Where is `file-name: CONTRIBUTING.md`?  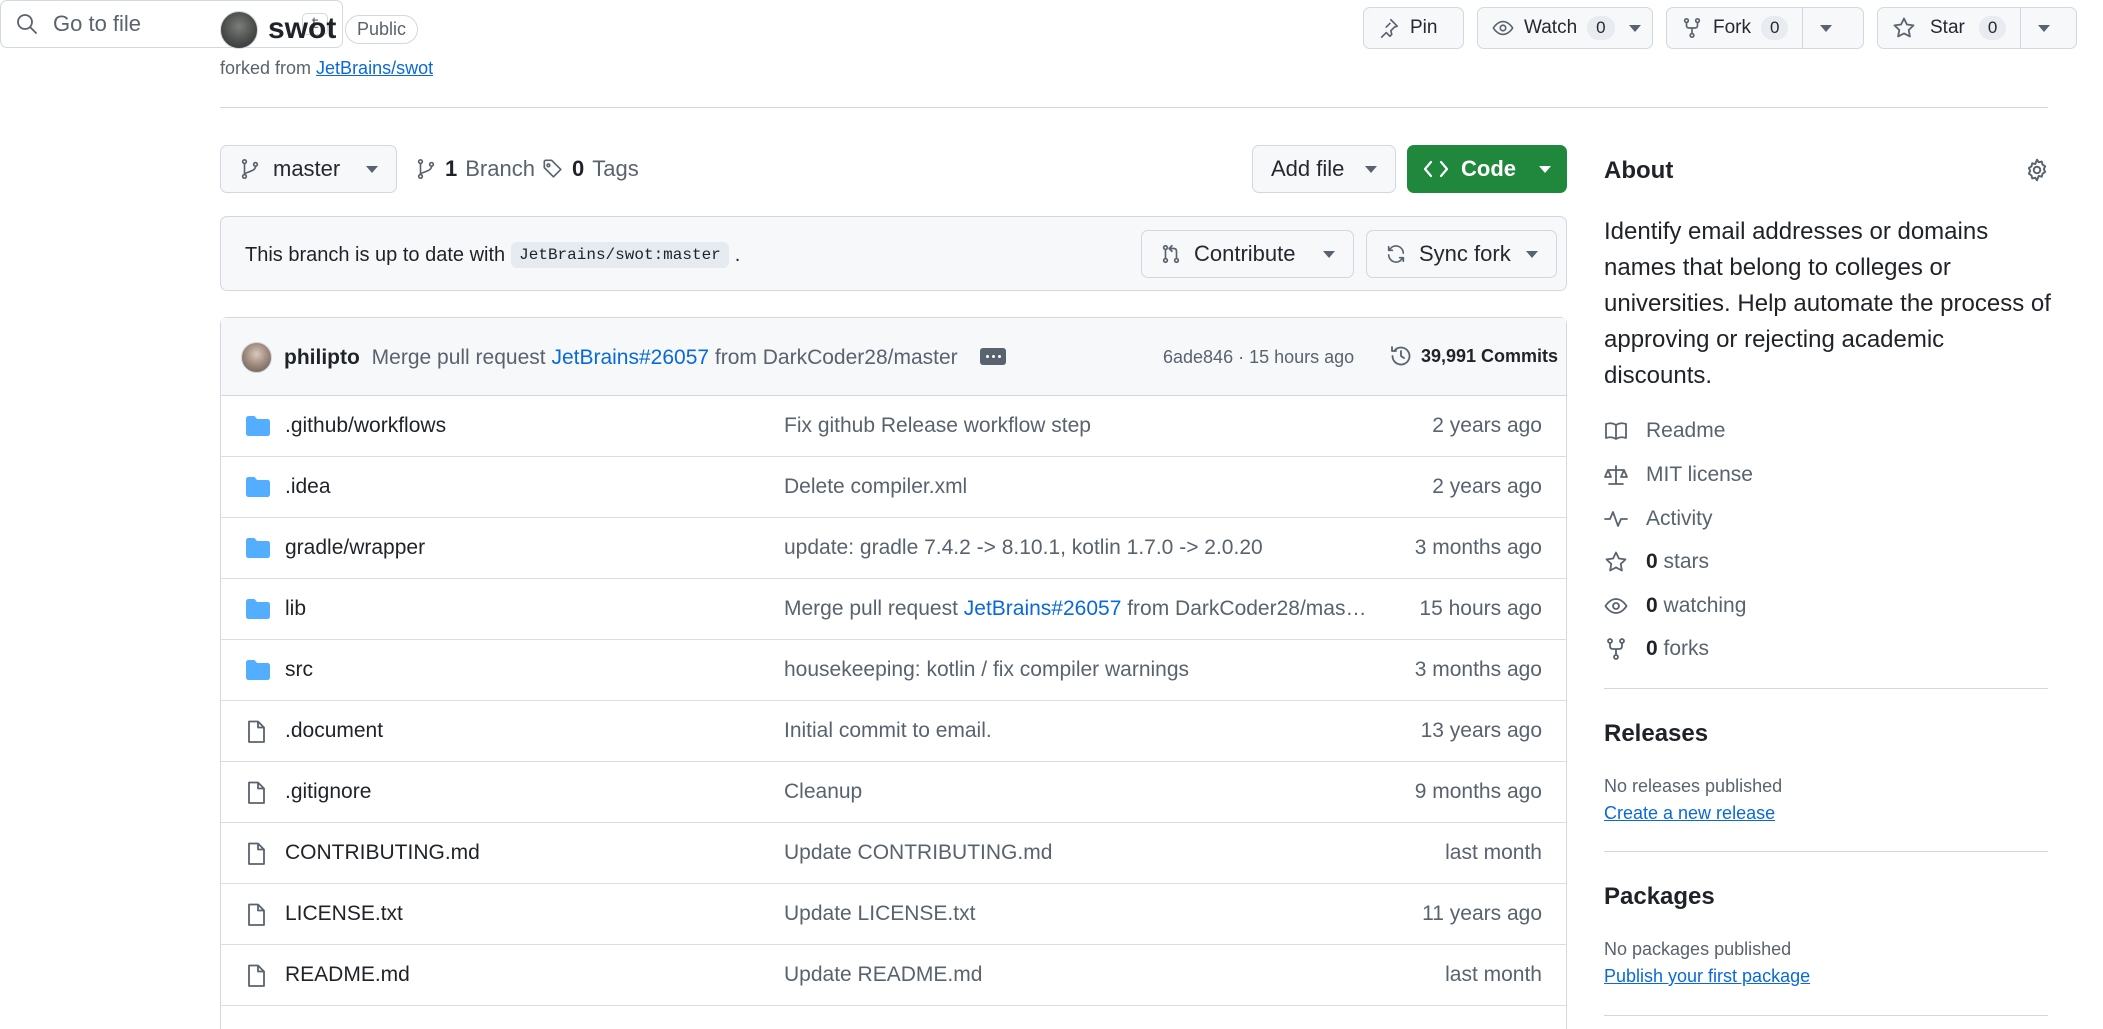
file-name: CONTRIBUTING.md is located at coordinates (382, 853).